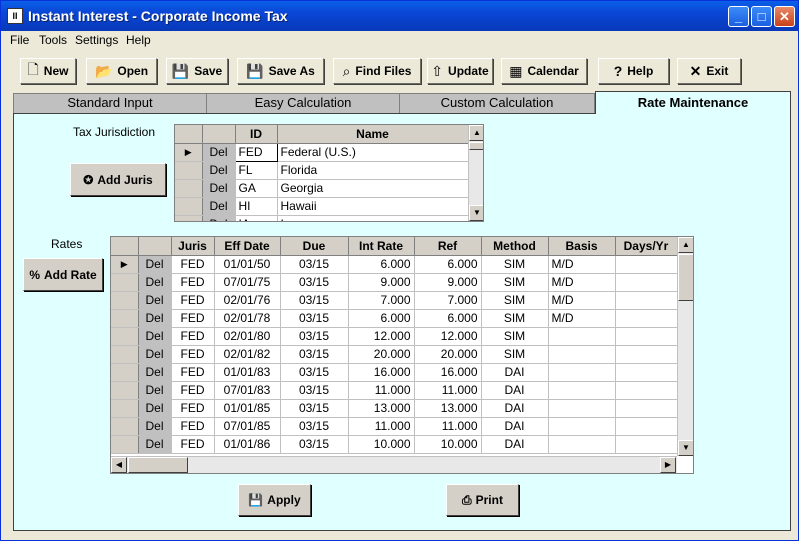  Describe the element at coordinates (476, 213) in the screenshot. I see `scroll-down-button: ▼` at that location.